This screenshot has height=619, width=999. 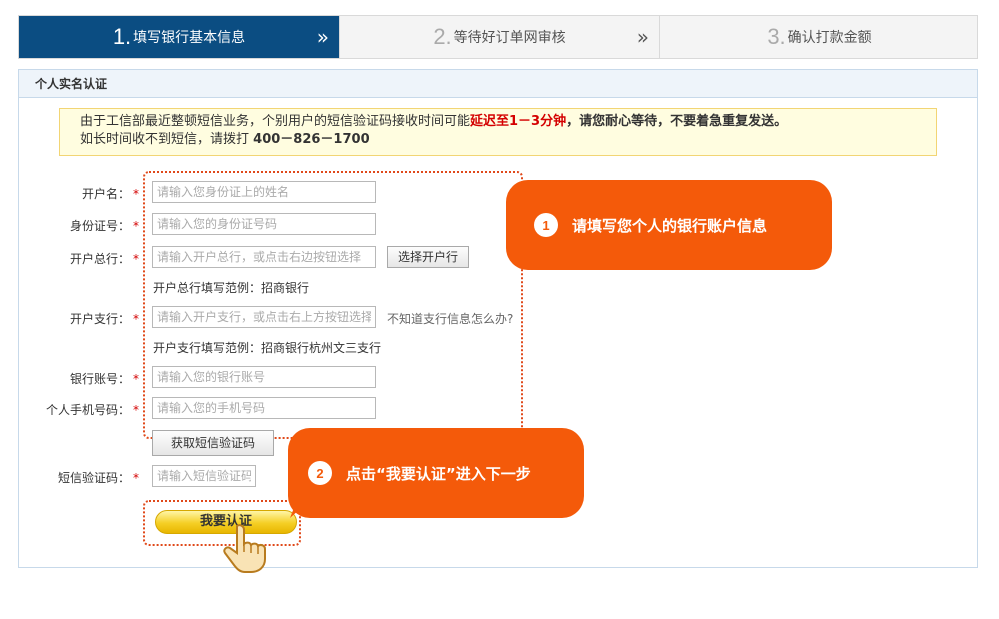 I want to click on get-sms-code-button: 获取短信验证码, so click(x=213, y=443).